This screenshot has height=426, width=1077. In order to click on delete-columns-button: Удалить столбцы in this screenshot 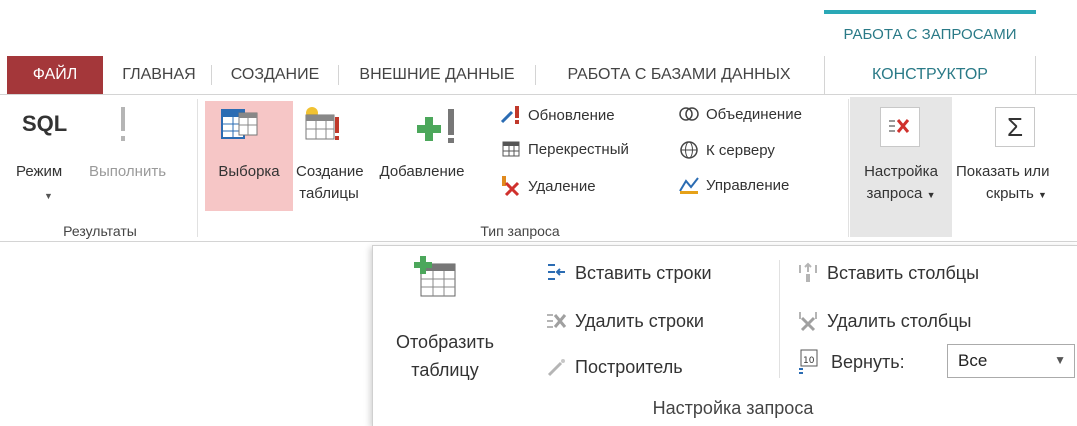, I will do `click(884, 321)`.